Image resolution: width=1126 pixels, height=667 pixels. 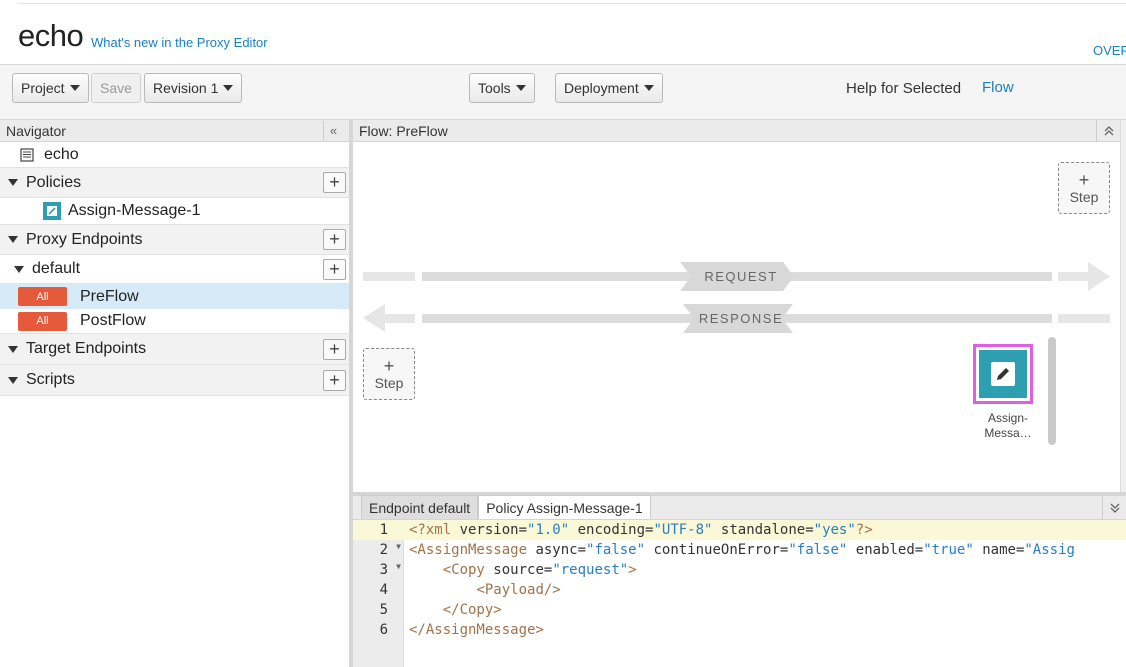 What do you see at coordinates (109, 296) in the screenshot?
I see `nav-item-preflow-label: PreFlow` at bounding box center [109, 296].